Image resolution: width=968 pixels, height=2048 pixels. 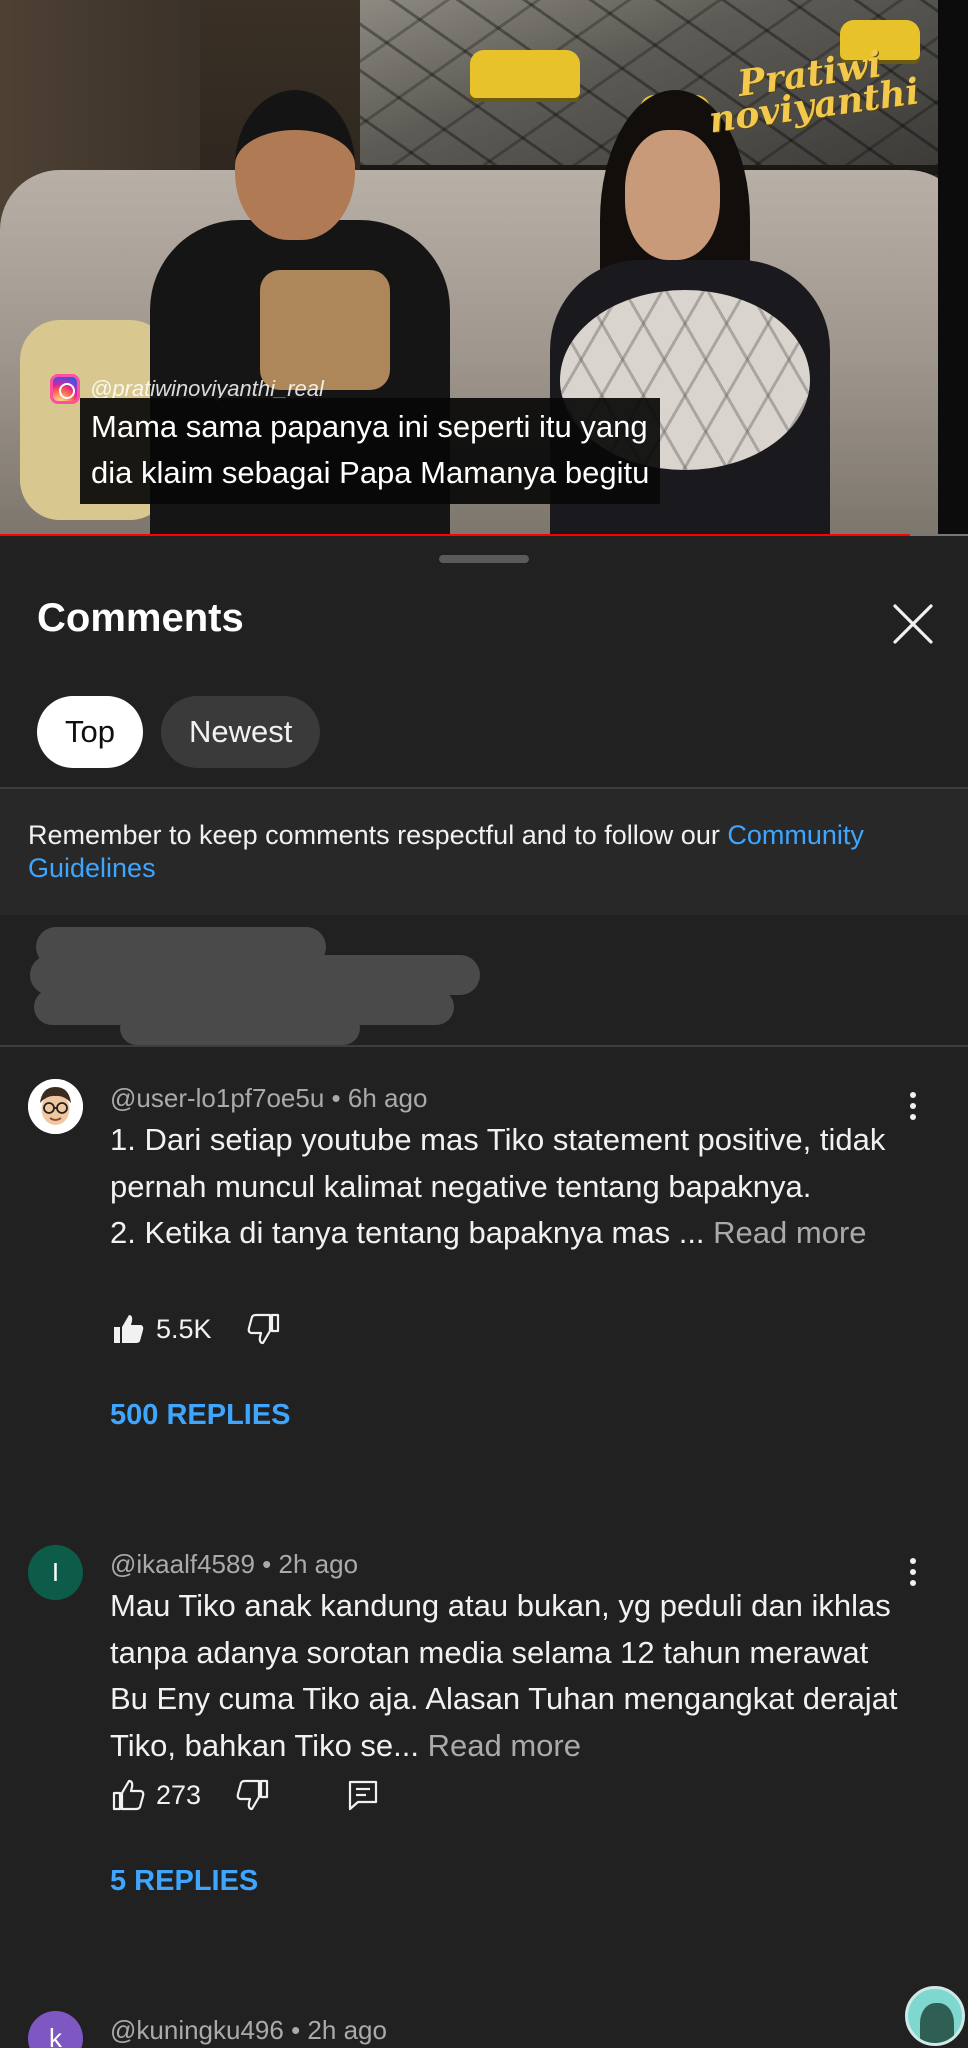 I want to click on close-icon, so click(x=913, y=624).